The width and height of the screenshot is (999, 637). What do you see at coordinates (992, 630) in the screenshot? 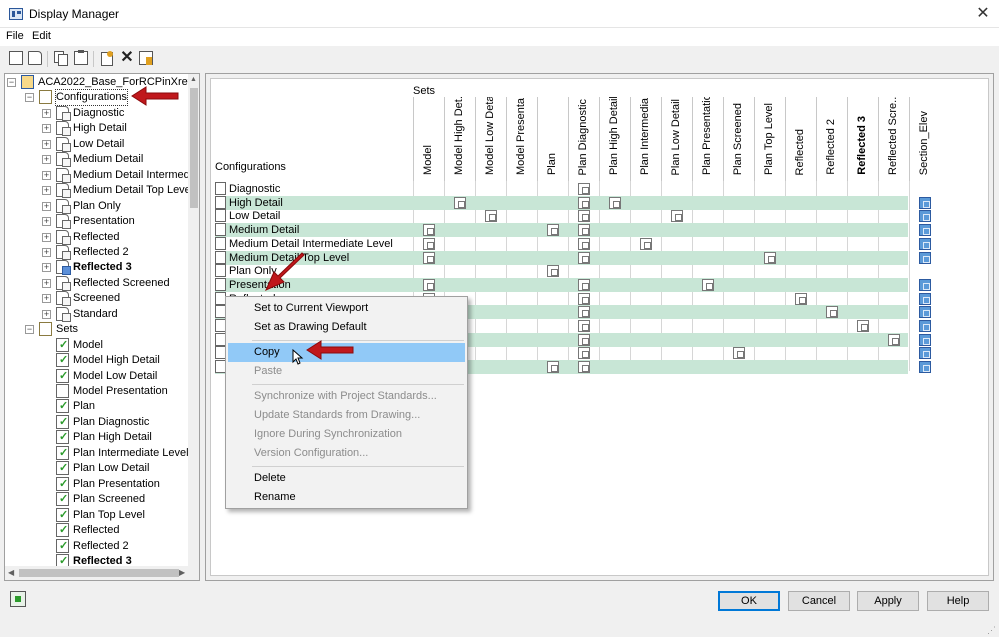
I see `resize-grip-icon: ⋰` at bounding box center [992, 630].